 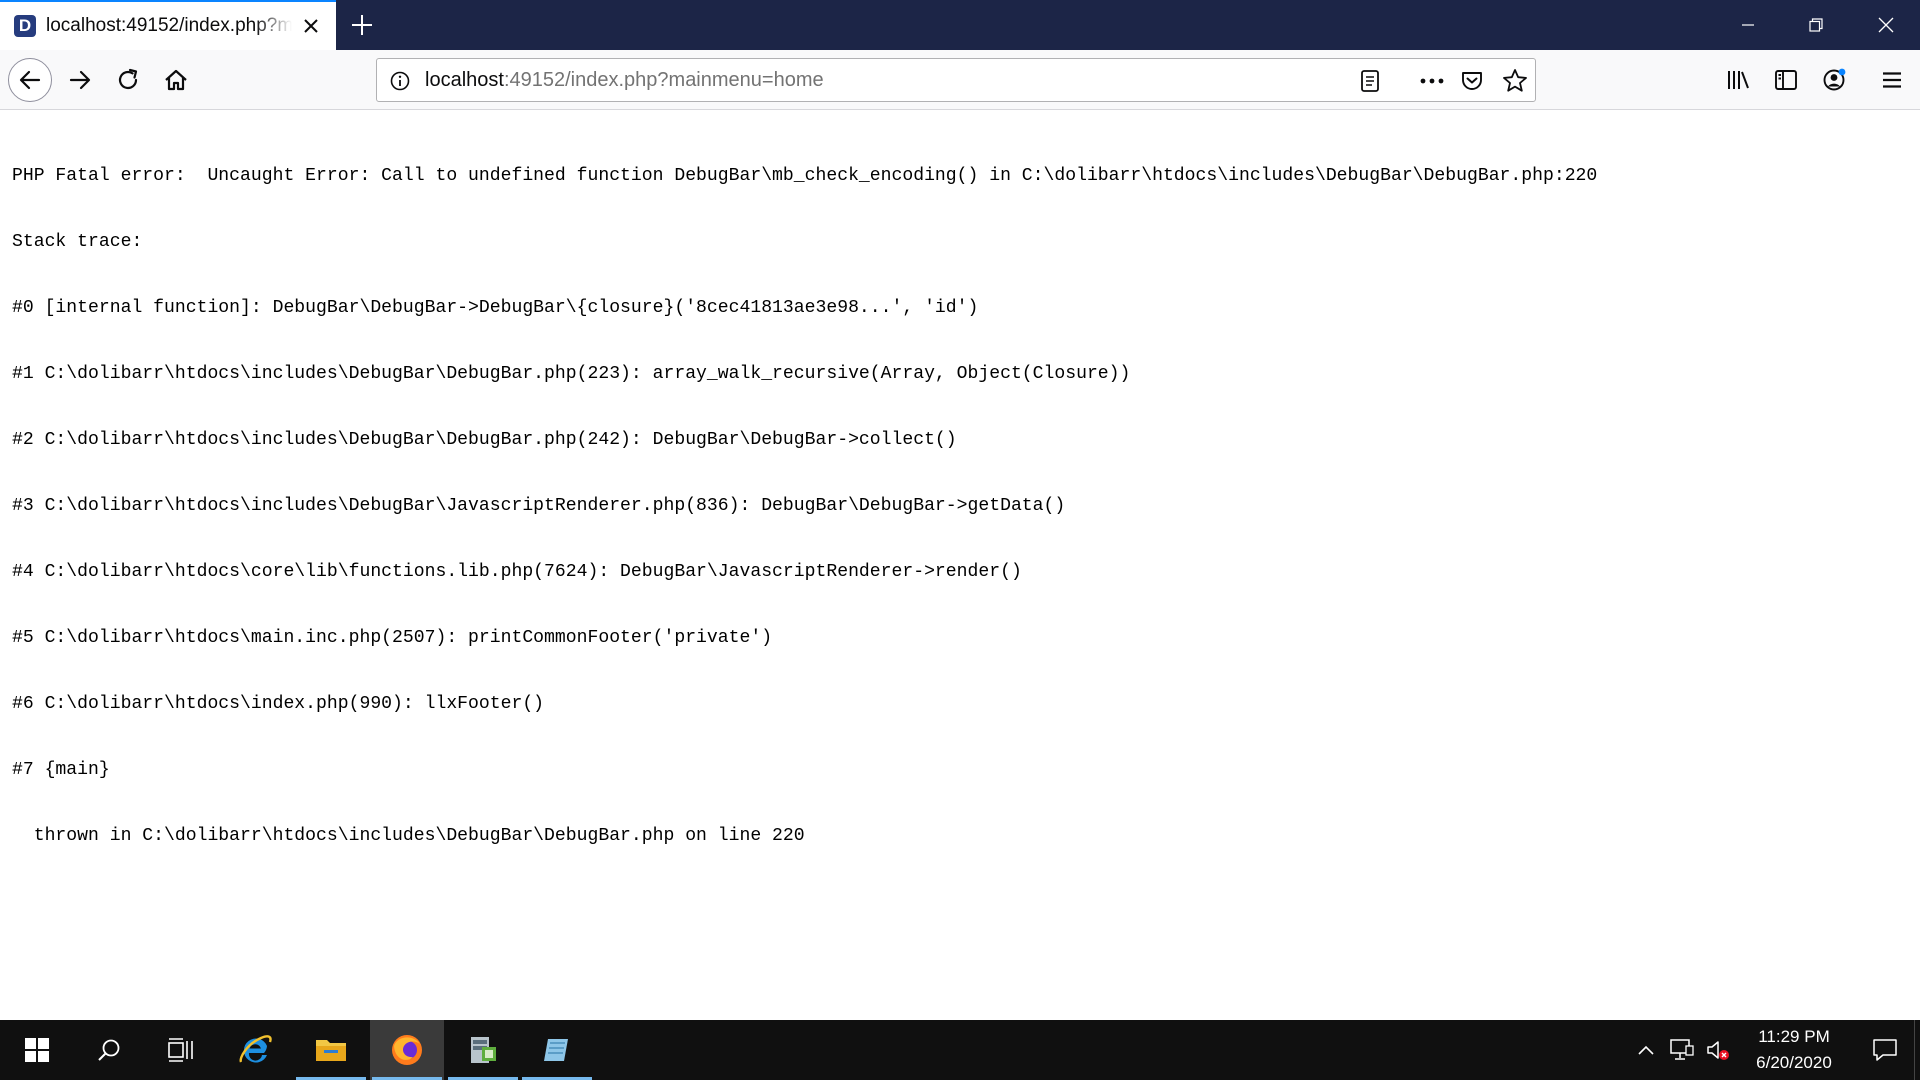 I want to click on url-text: localhost:49152/index.php?mainmenu=home, so click(x=624, y=80).